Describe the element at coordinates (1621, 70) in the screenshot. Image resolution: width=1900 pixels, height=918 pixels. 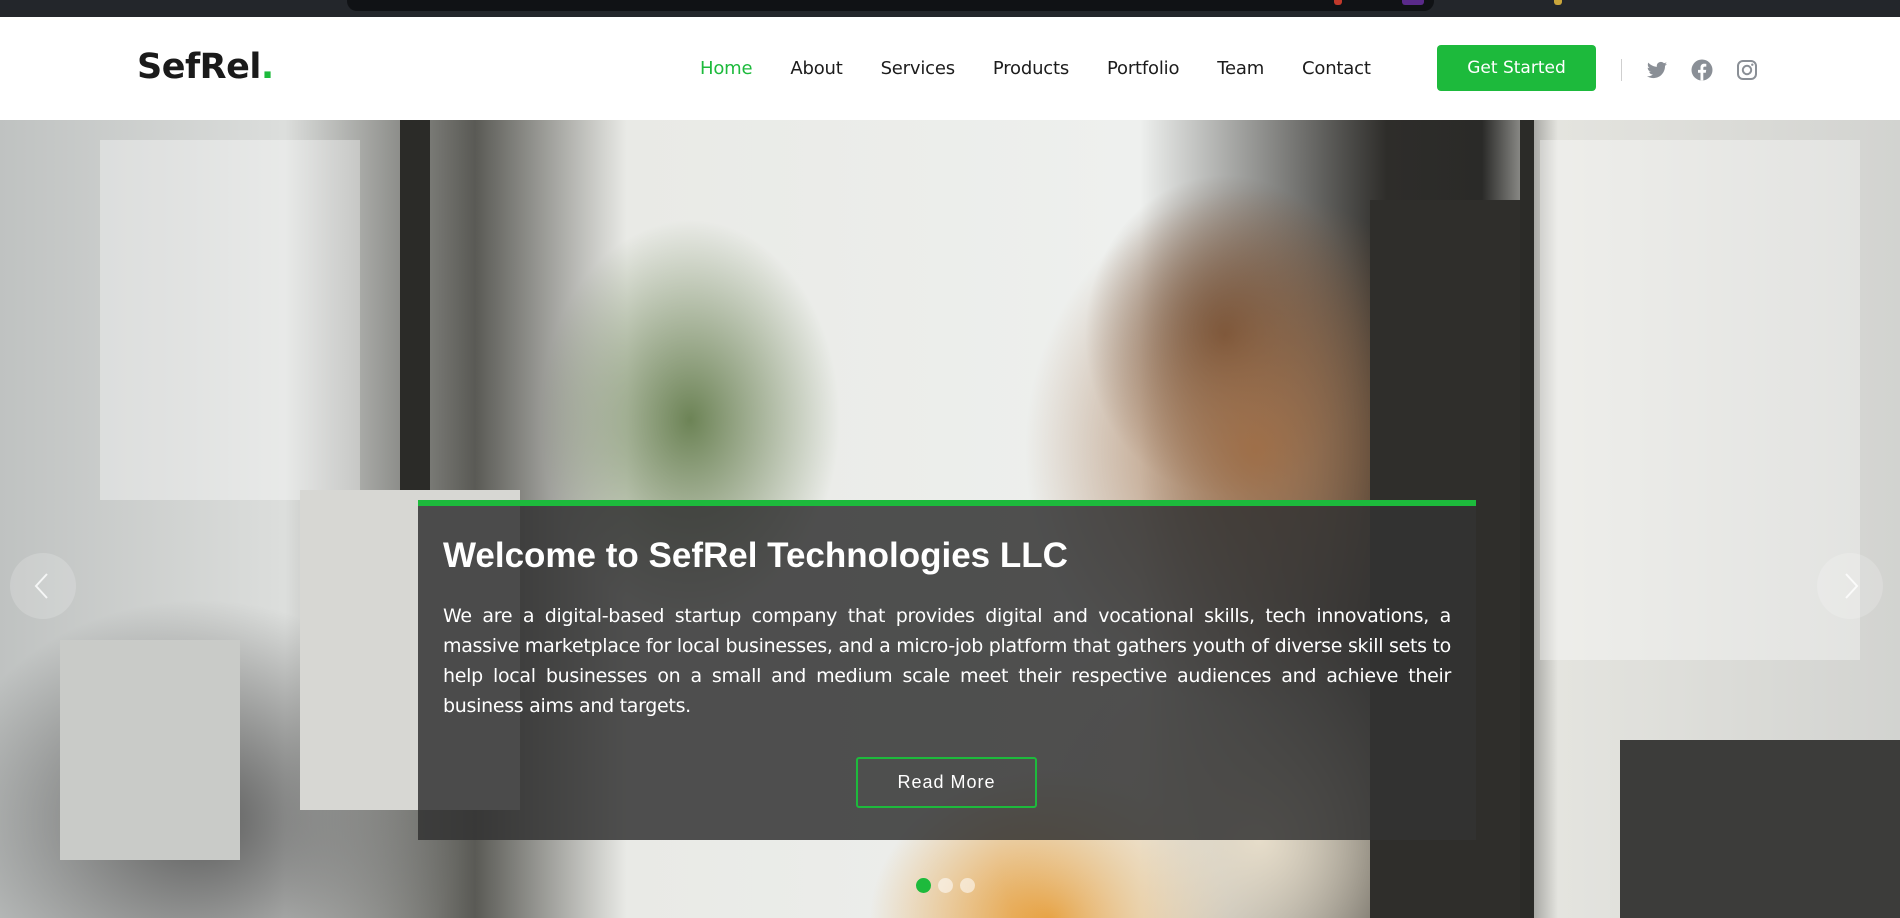
I see `header-divider` at that location.